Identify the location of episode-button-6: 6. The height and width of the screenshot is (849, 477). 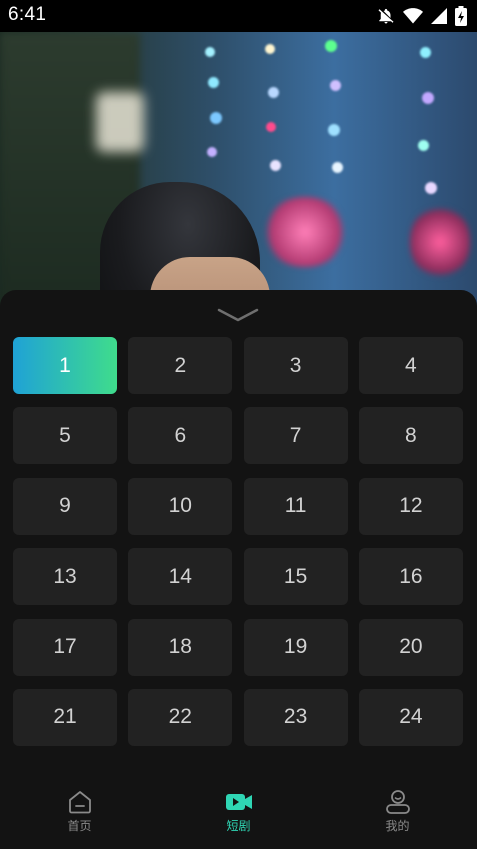
(180, 436).